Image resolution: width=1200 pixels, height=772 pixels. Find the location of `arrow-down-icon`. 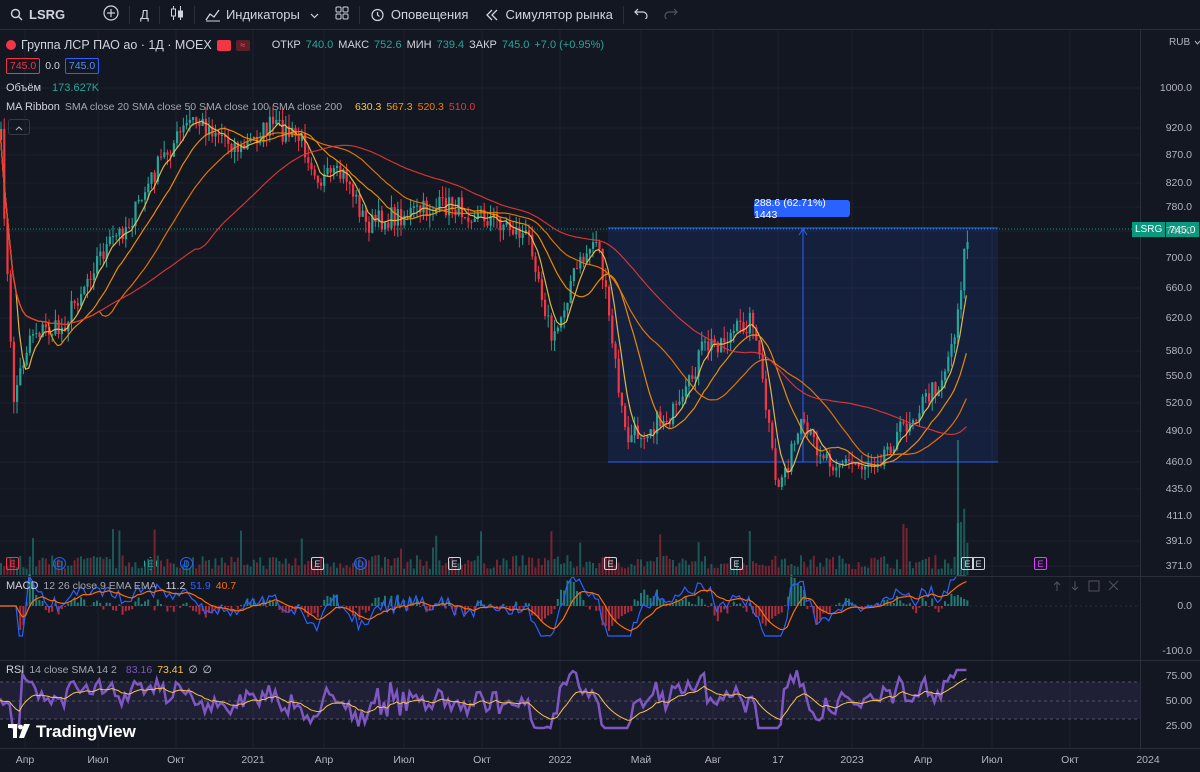

arrow-down-icon is located at coordinates (1075, 587).